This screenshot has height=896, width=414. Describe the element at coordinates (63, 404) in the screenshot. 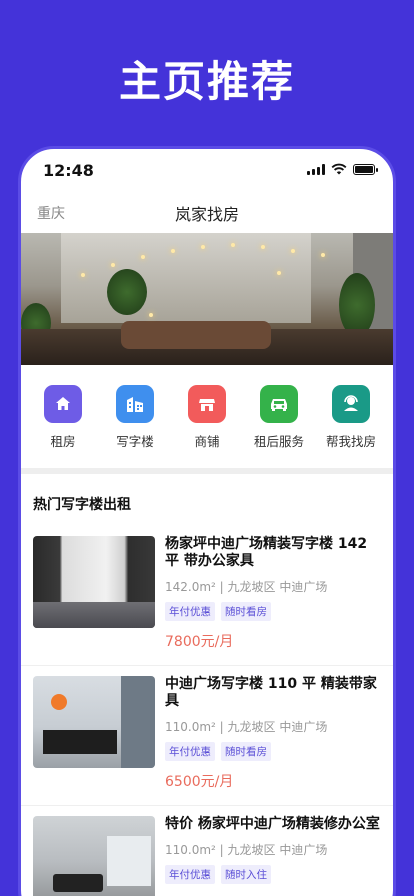

I see `home-icon` at that location.